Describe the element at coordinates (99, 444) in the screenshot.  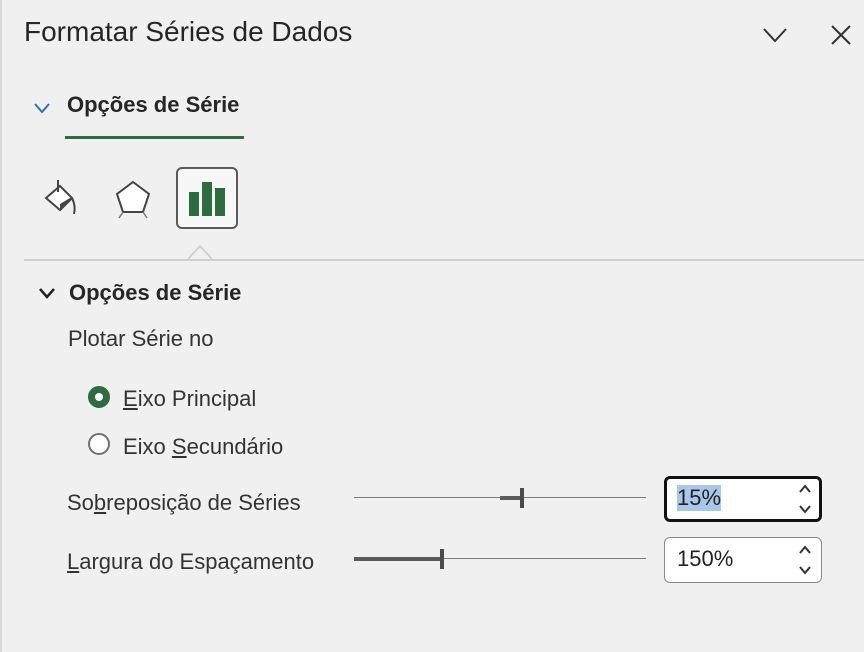
I see `secondary-axis-radio` at that location.